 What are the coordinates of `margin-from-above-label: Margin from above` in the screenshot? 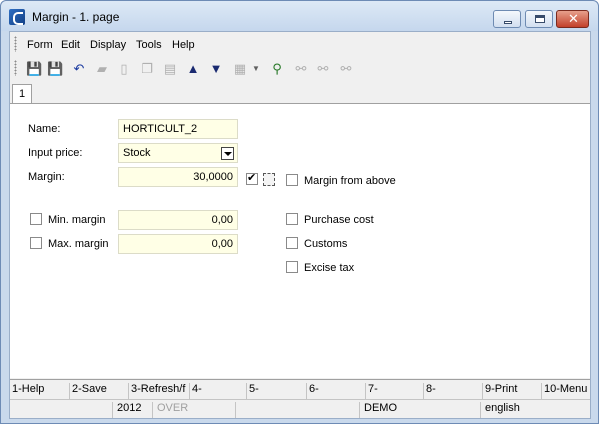 It's located at (350, 181).